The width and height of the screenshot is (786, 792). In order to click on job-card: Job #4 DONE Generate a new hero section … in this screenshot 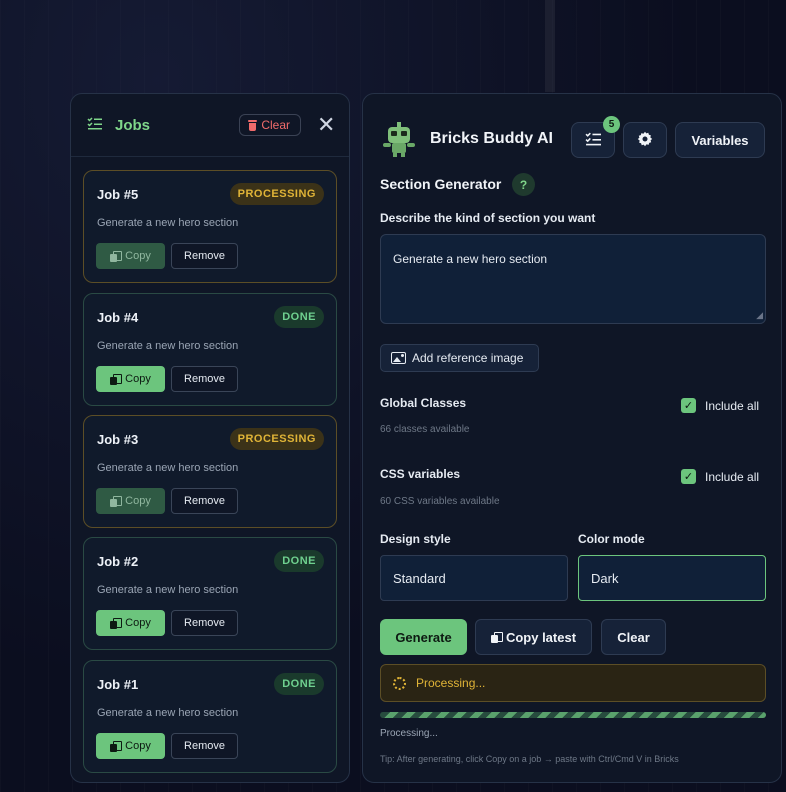, I will do `click(210, 349)`.